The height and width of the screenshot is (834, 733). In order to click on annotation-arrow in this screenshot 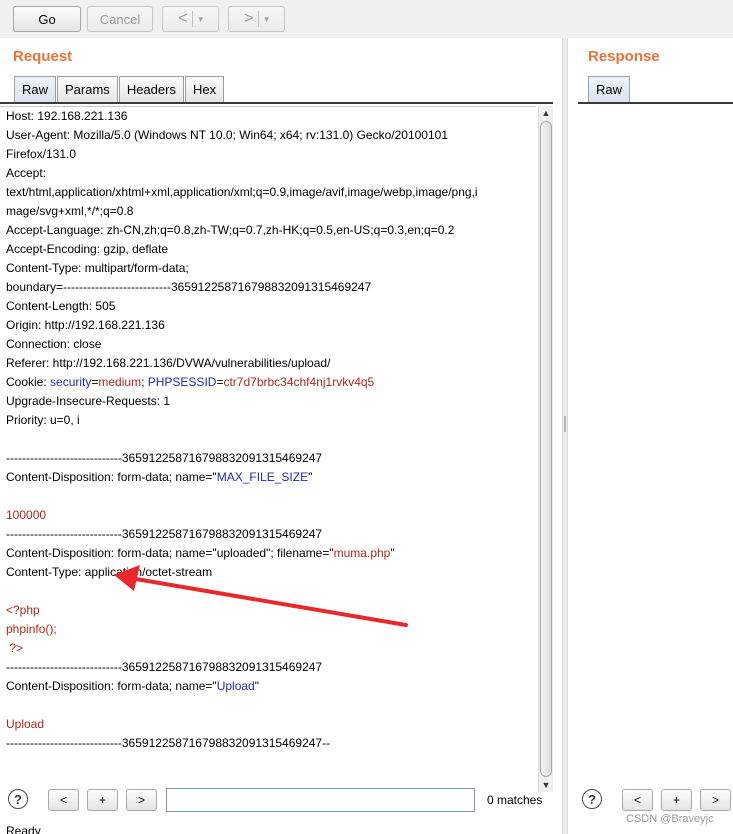, I will do `click(261, 596)`.